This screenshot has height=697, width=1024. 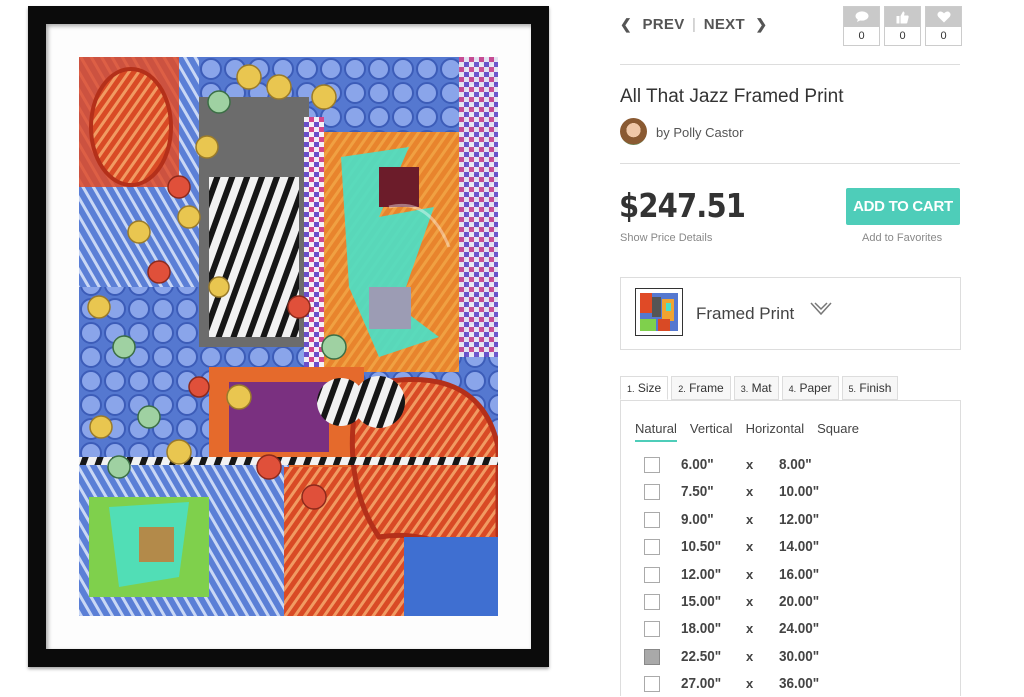 I want to click on prev-link: PREV, so click(x=664, y=24).